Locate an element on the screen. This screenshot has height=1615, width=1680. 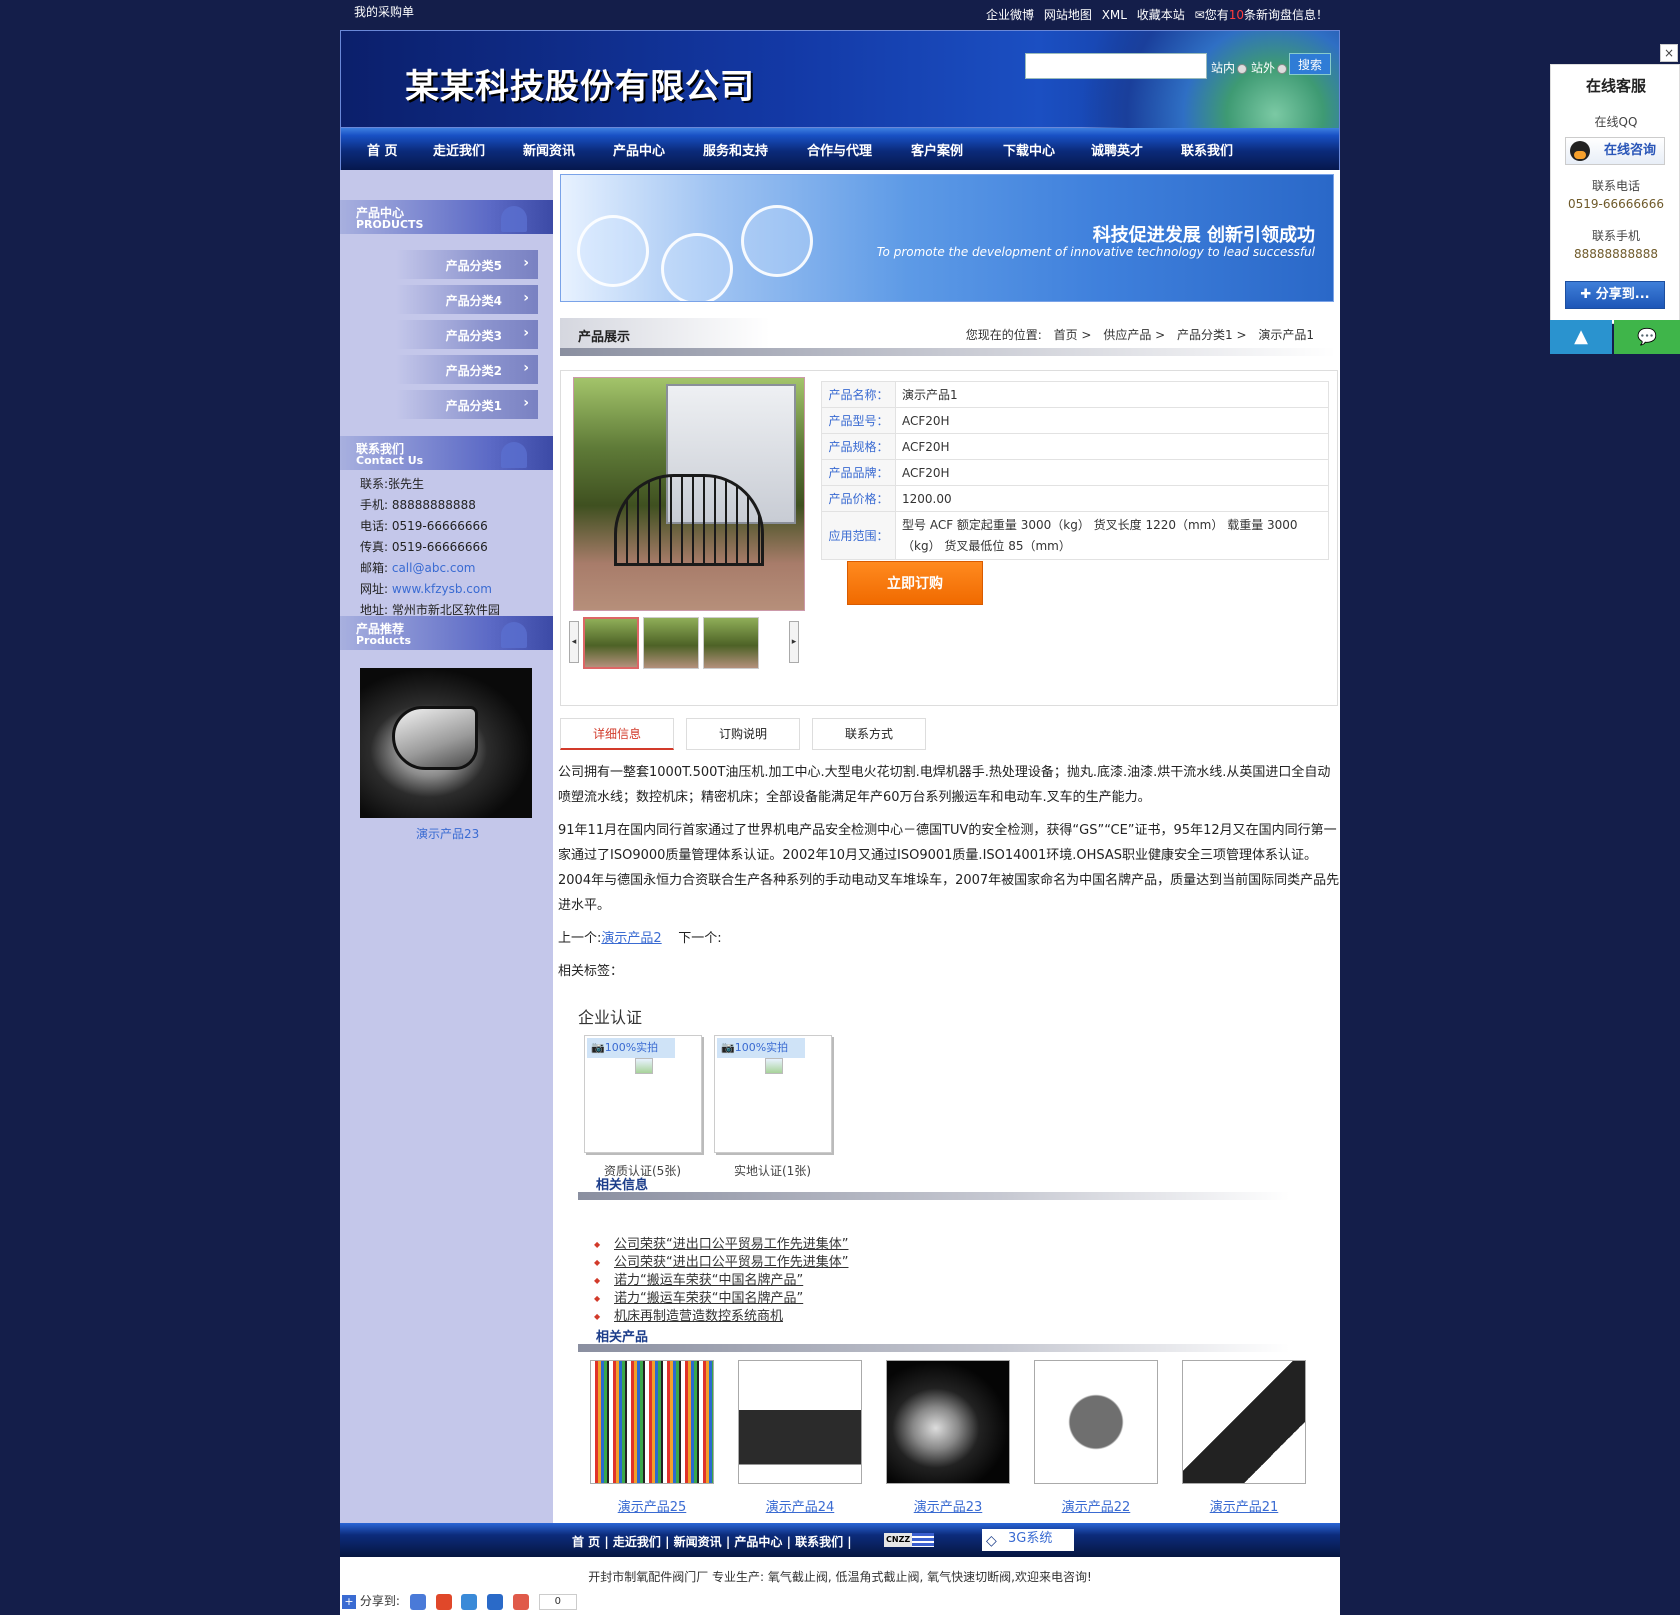
thumb-prev-button: ◂ is located at coordinates (574, 642).